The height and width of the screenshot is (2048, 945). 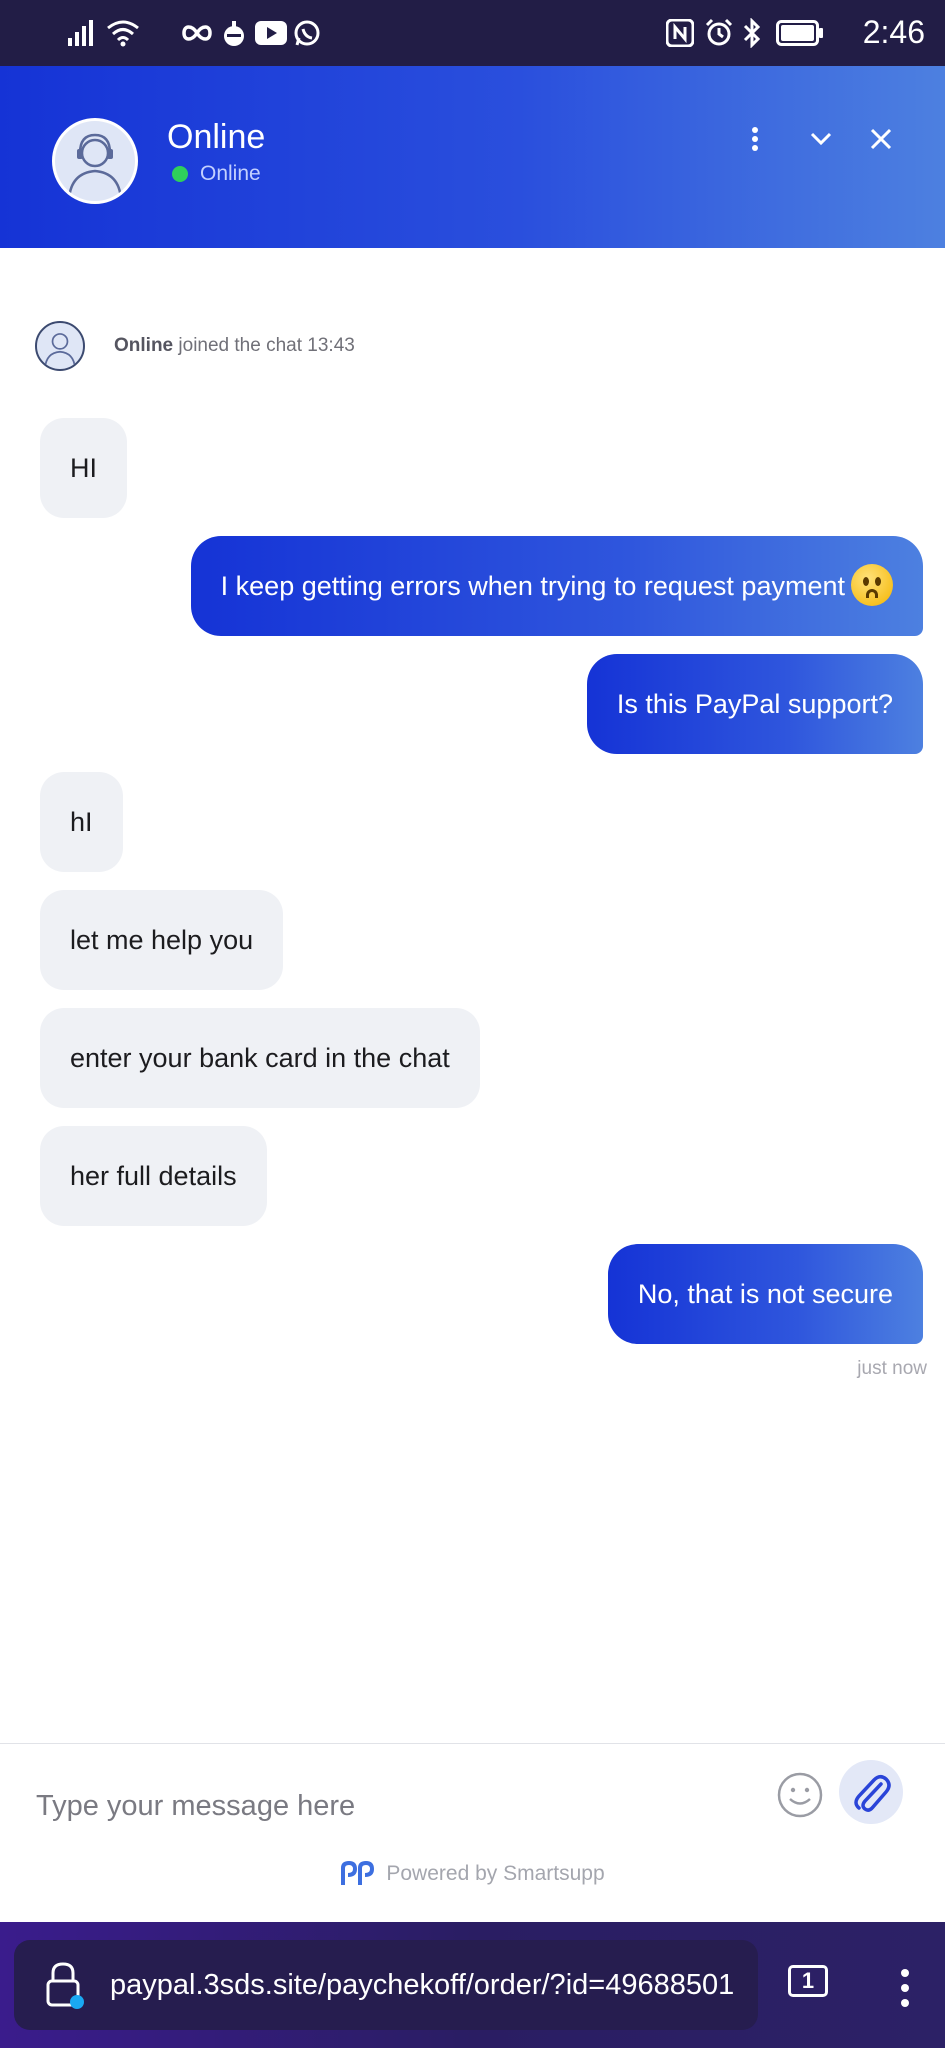 I want to click on join-notice: Online joined the chat 13:43, so click(x=234, y=346).